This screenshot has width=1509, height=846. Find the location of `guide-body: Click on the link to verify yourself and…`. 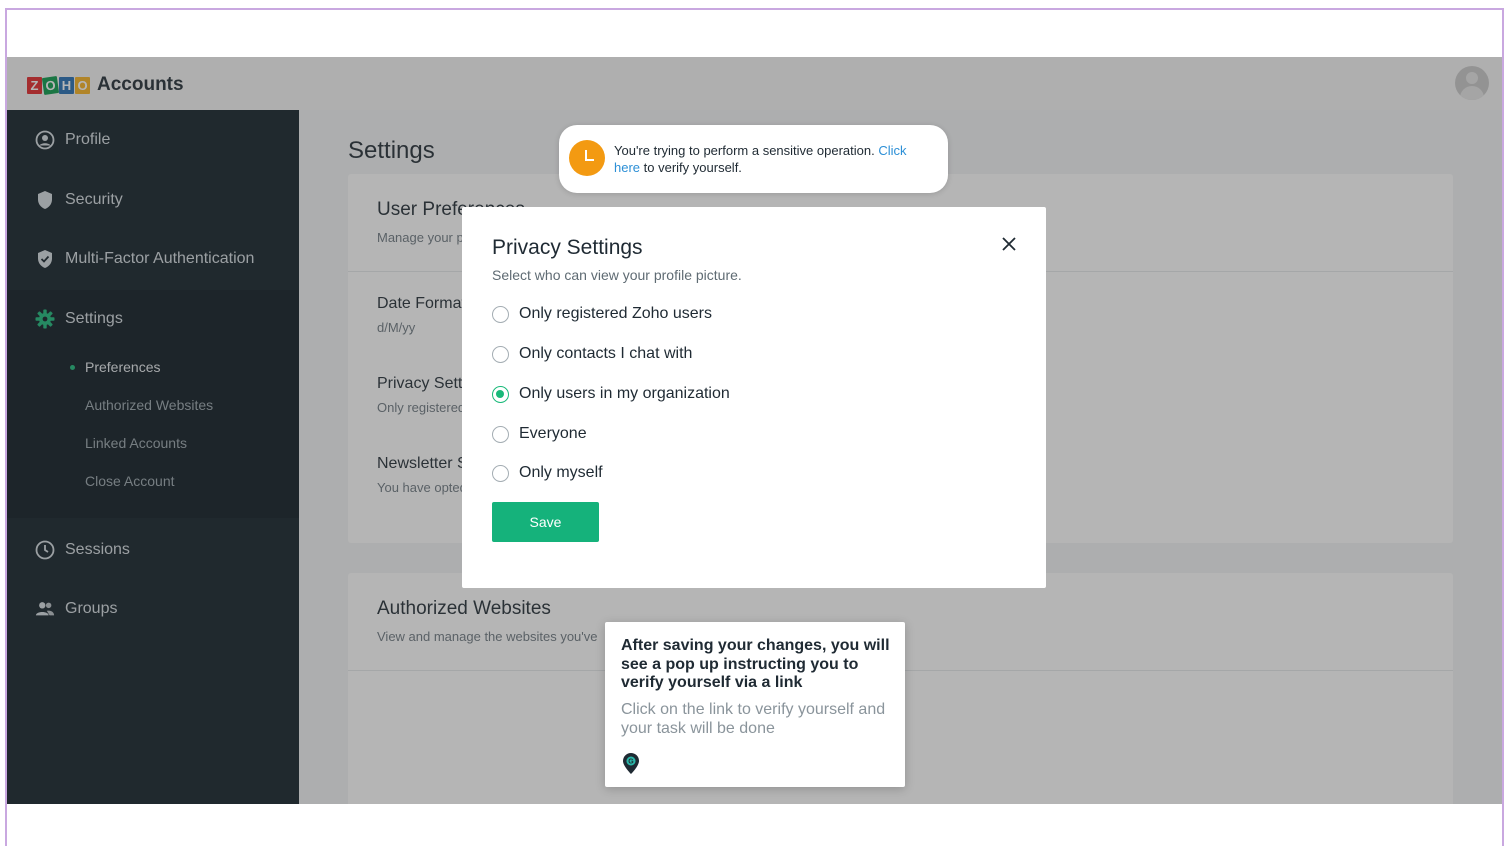

guide-body: Click on the link to verify yourself and… is located at coordinates (753, 719).